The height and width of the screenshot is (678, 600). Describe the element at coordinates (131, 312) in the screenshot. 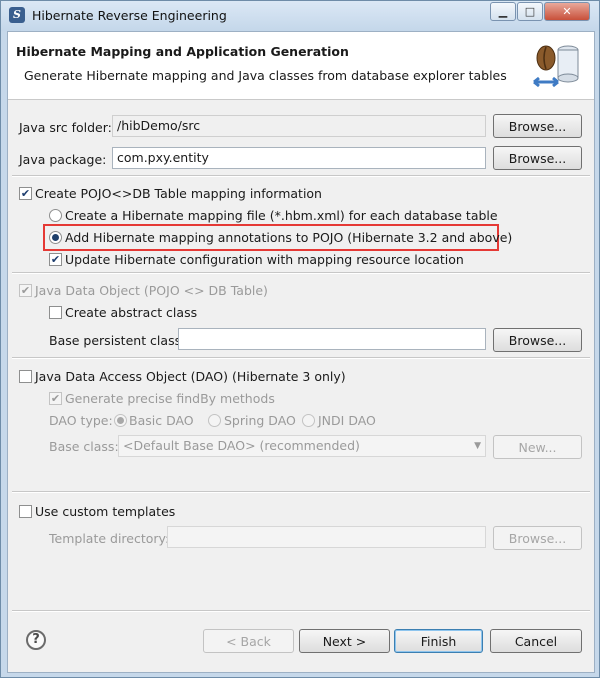

I see `abstract-class-label: Create abstract class` at that location.